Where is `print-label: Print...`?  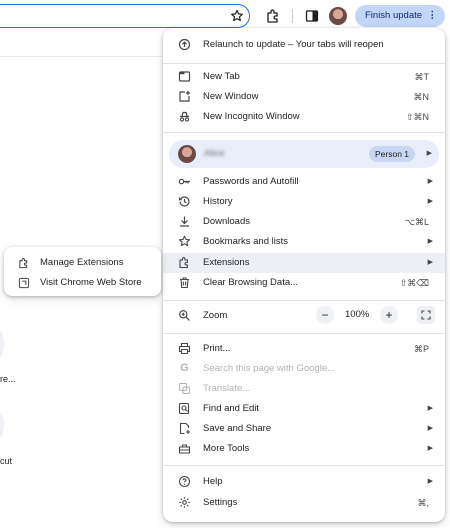
print-label: Print... is located at coordinates (217, 348).